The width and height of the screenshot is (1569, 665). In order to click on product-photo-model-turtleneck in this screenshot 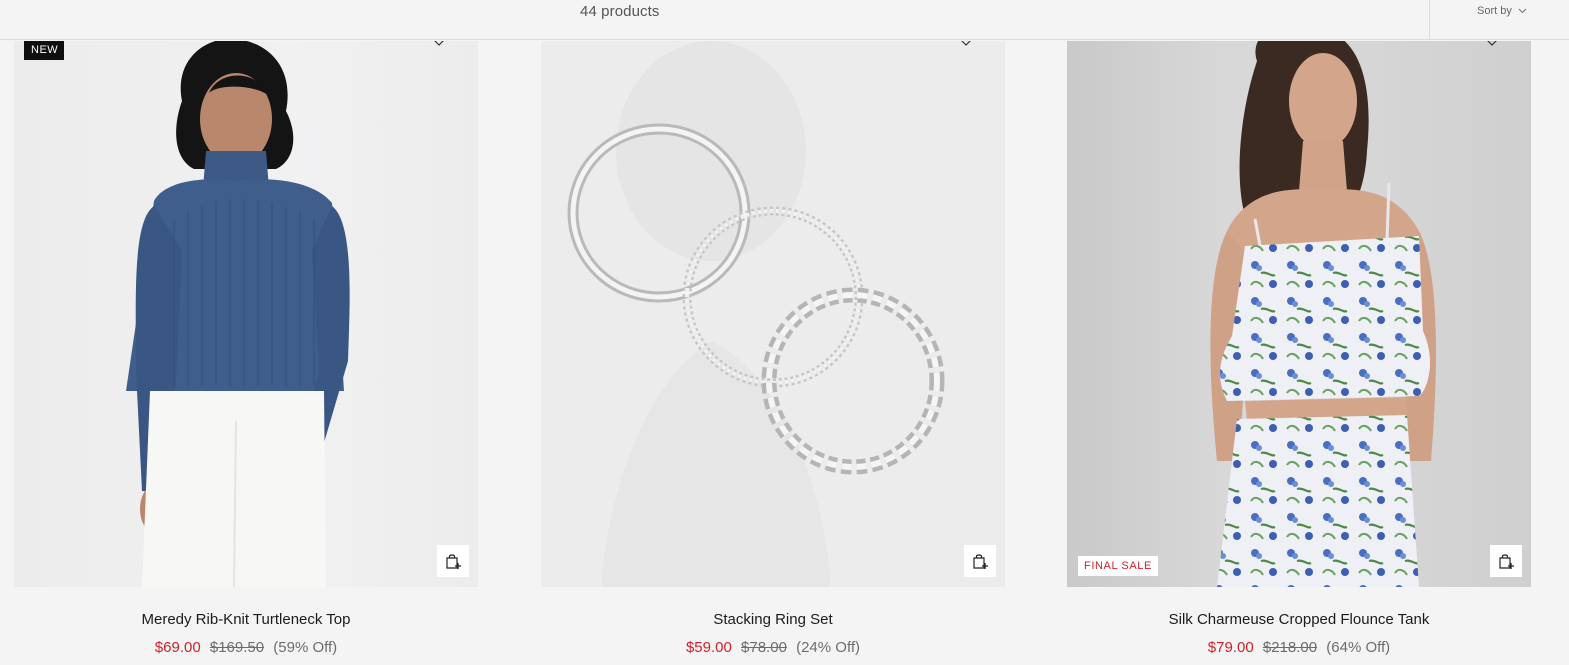, I will do `click(238, 314)`.